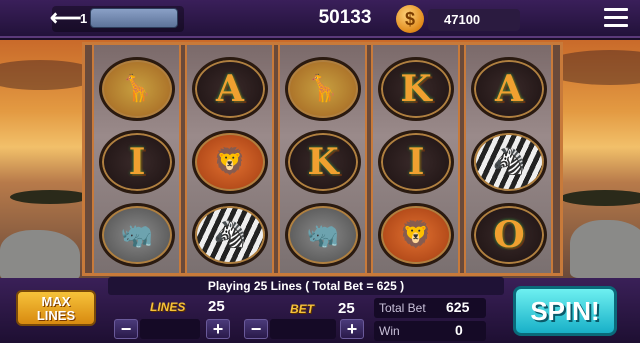  Describe the element at coordinates (458, 307) in the screenshot. I see `total-bet-value: 625` at that location.